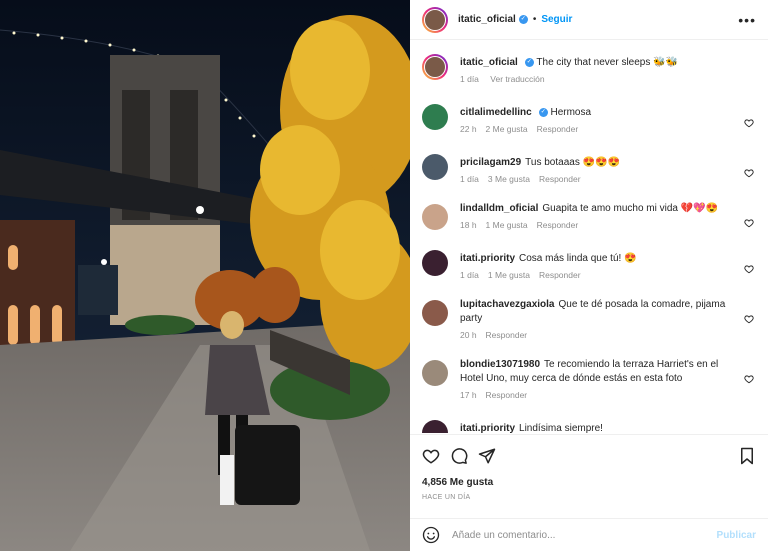  I want to click on post-header: itatic_oficial ✓ • Seguir •••, so click(589, 20).